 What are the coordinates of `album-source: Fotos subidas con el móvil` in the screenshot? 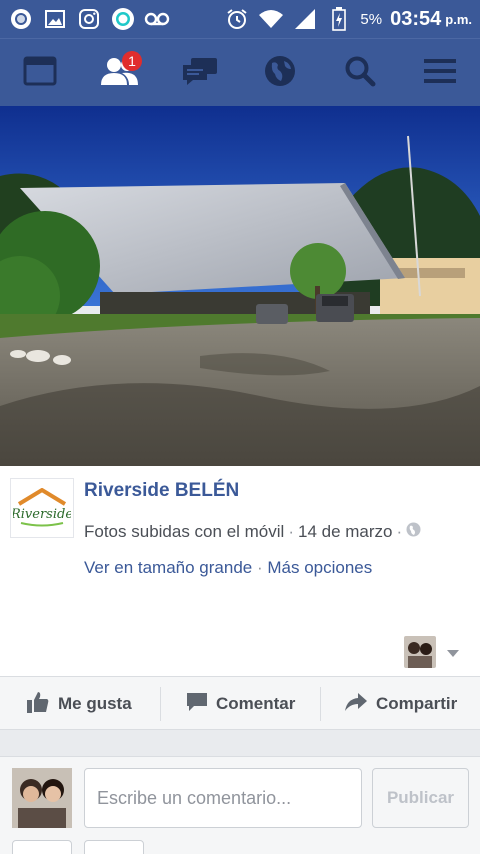 It's located at (184, 532).